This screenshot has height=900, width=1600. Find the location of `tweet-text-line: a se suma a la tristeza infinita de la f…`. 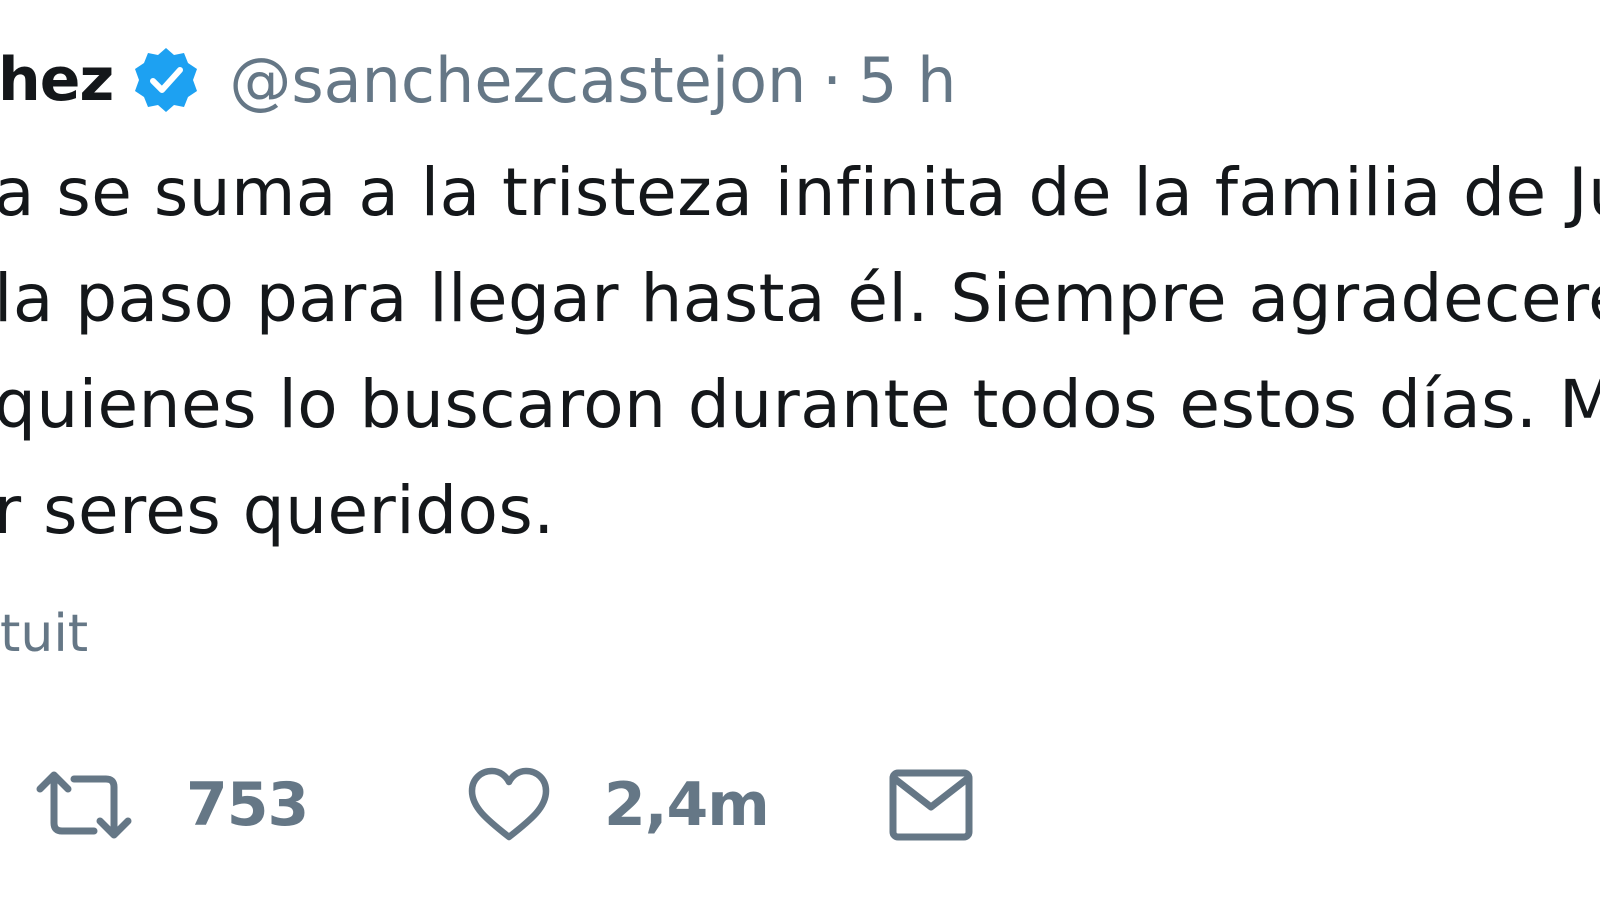

tweet-text-line: a se suma a la tristeza infinita de la f… is located at coordinates (800, 192).